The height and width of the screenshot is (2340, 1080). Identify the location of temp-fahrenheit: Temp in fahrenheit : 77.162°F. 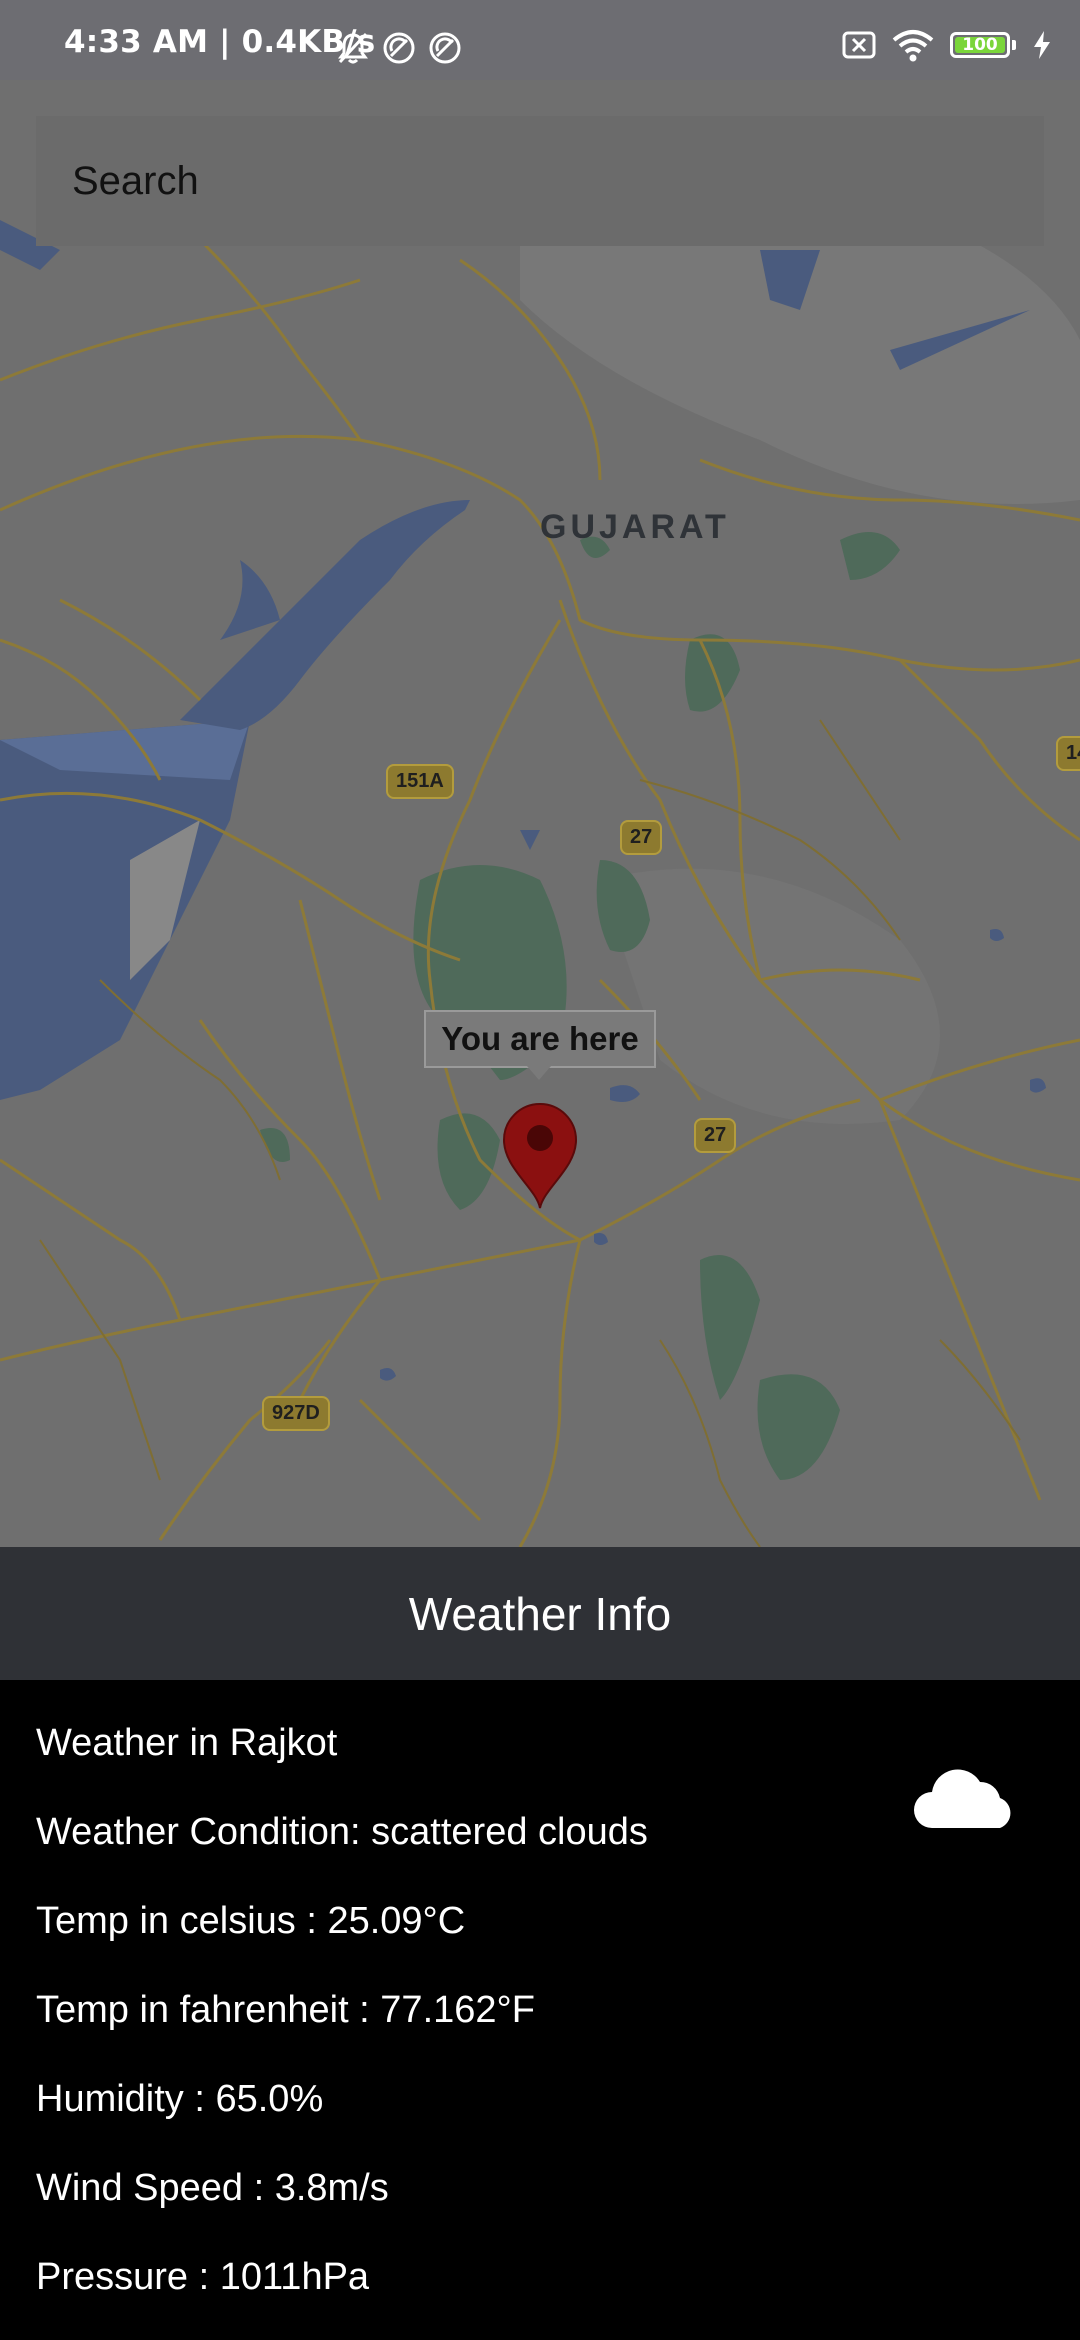
(285, 2010).